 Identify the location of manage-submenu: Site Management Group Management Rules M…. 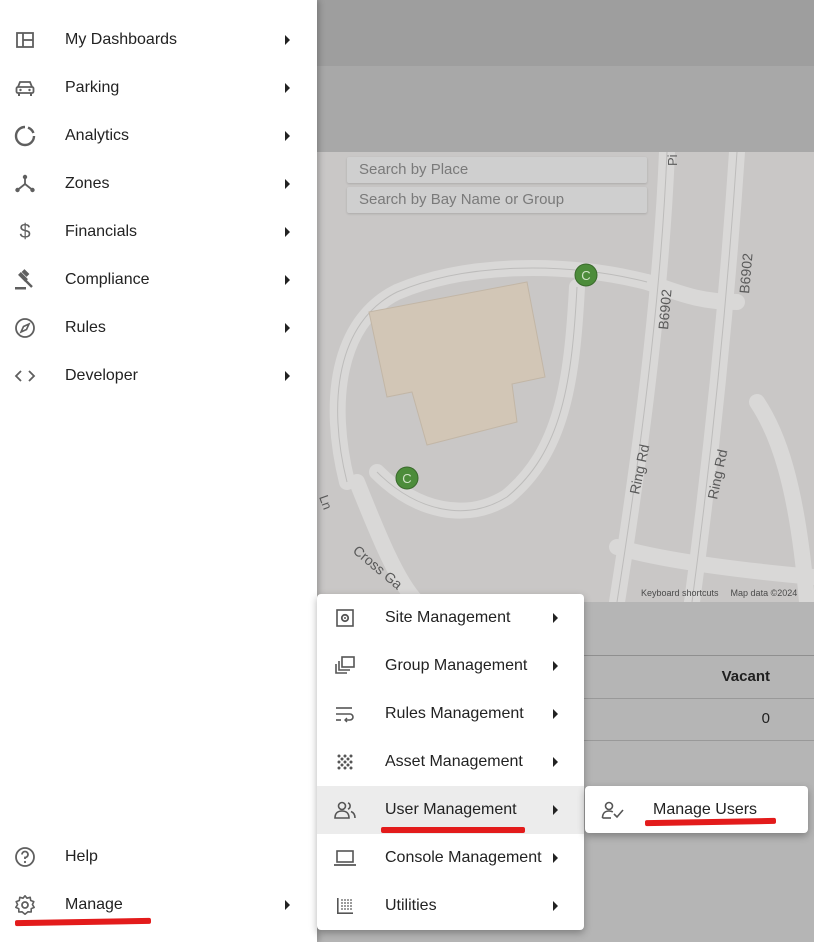
(450, 762).